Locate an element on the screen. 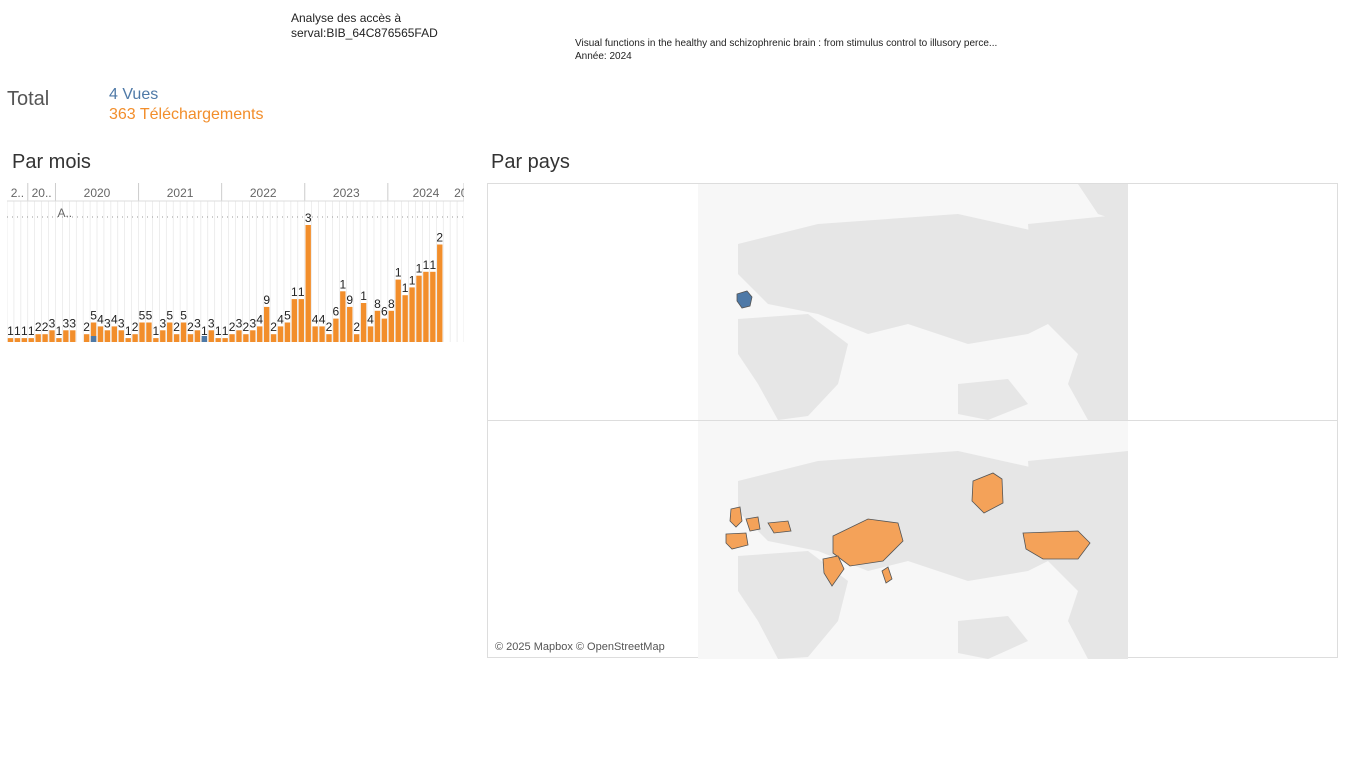 Image resolution: width=1366 pixels, height=768 pixels. bar-value-label: 5 is located at coordinates (287, 316).